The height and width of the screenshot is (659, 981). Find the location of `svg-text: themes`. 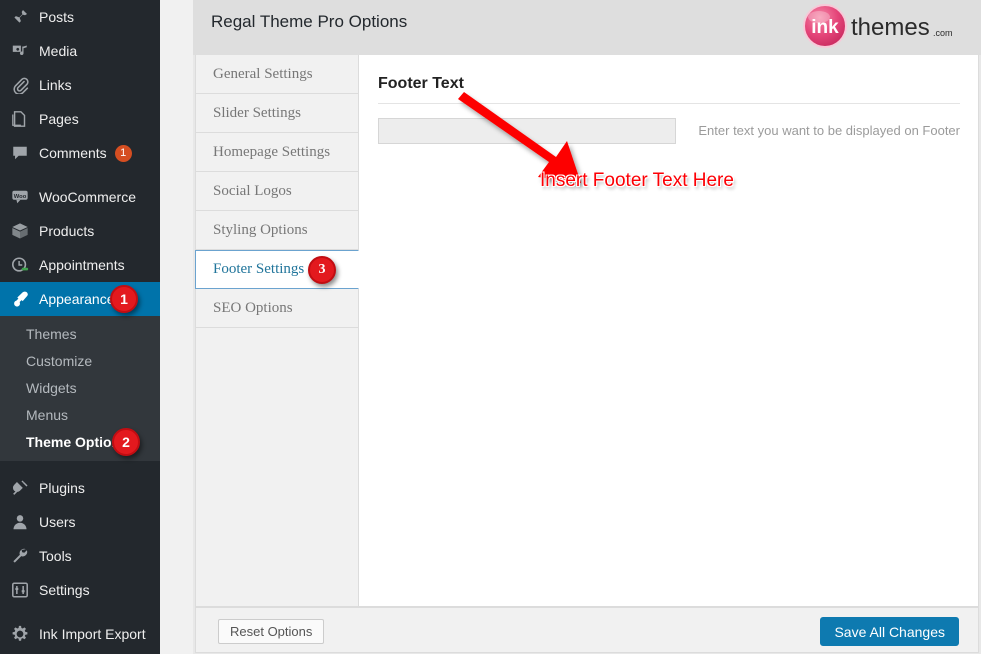

svg-text: themes is located at coordinates (890, 27).